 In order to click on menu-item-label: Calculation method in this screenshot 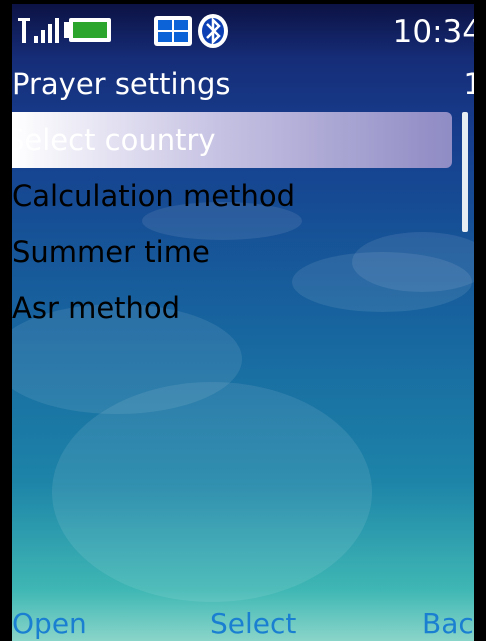, I will do `click(153, 196)`.